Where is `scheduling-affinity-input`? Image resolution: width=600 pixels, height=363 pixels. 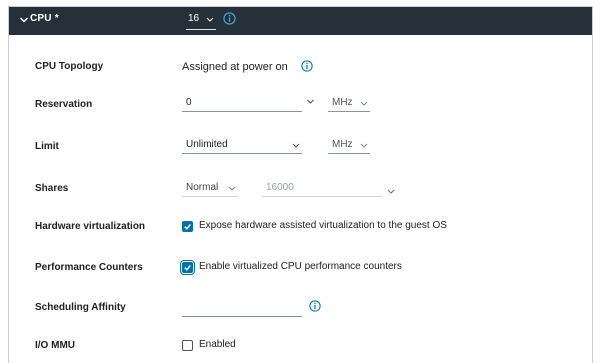
scheduling-affinity-input is located at coordinates (242, 308).